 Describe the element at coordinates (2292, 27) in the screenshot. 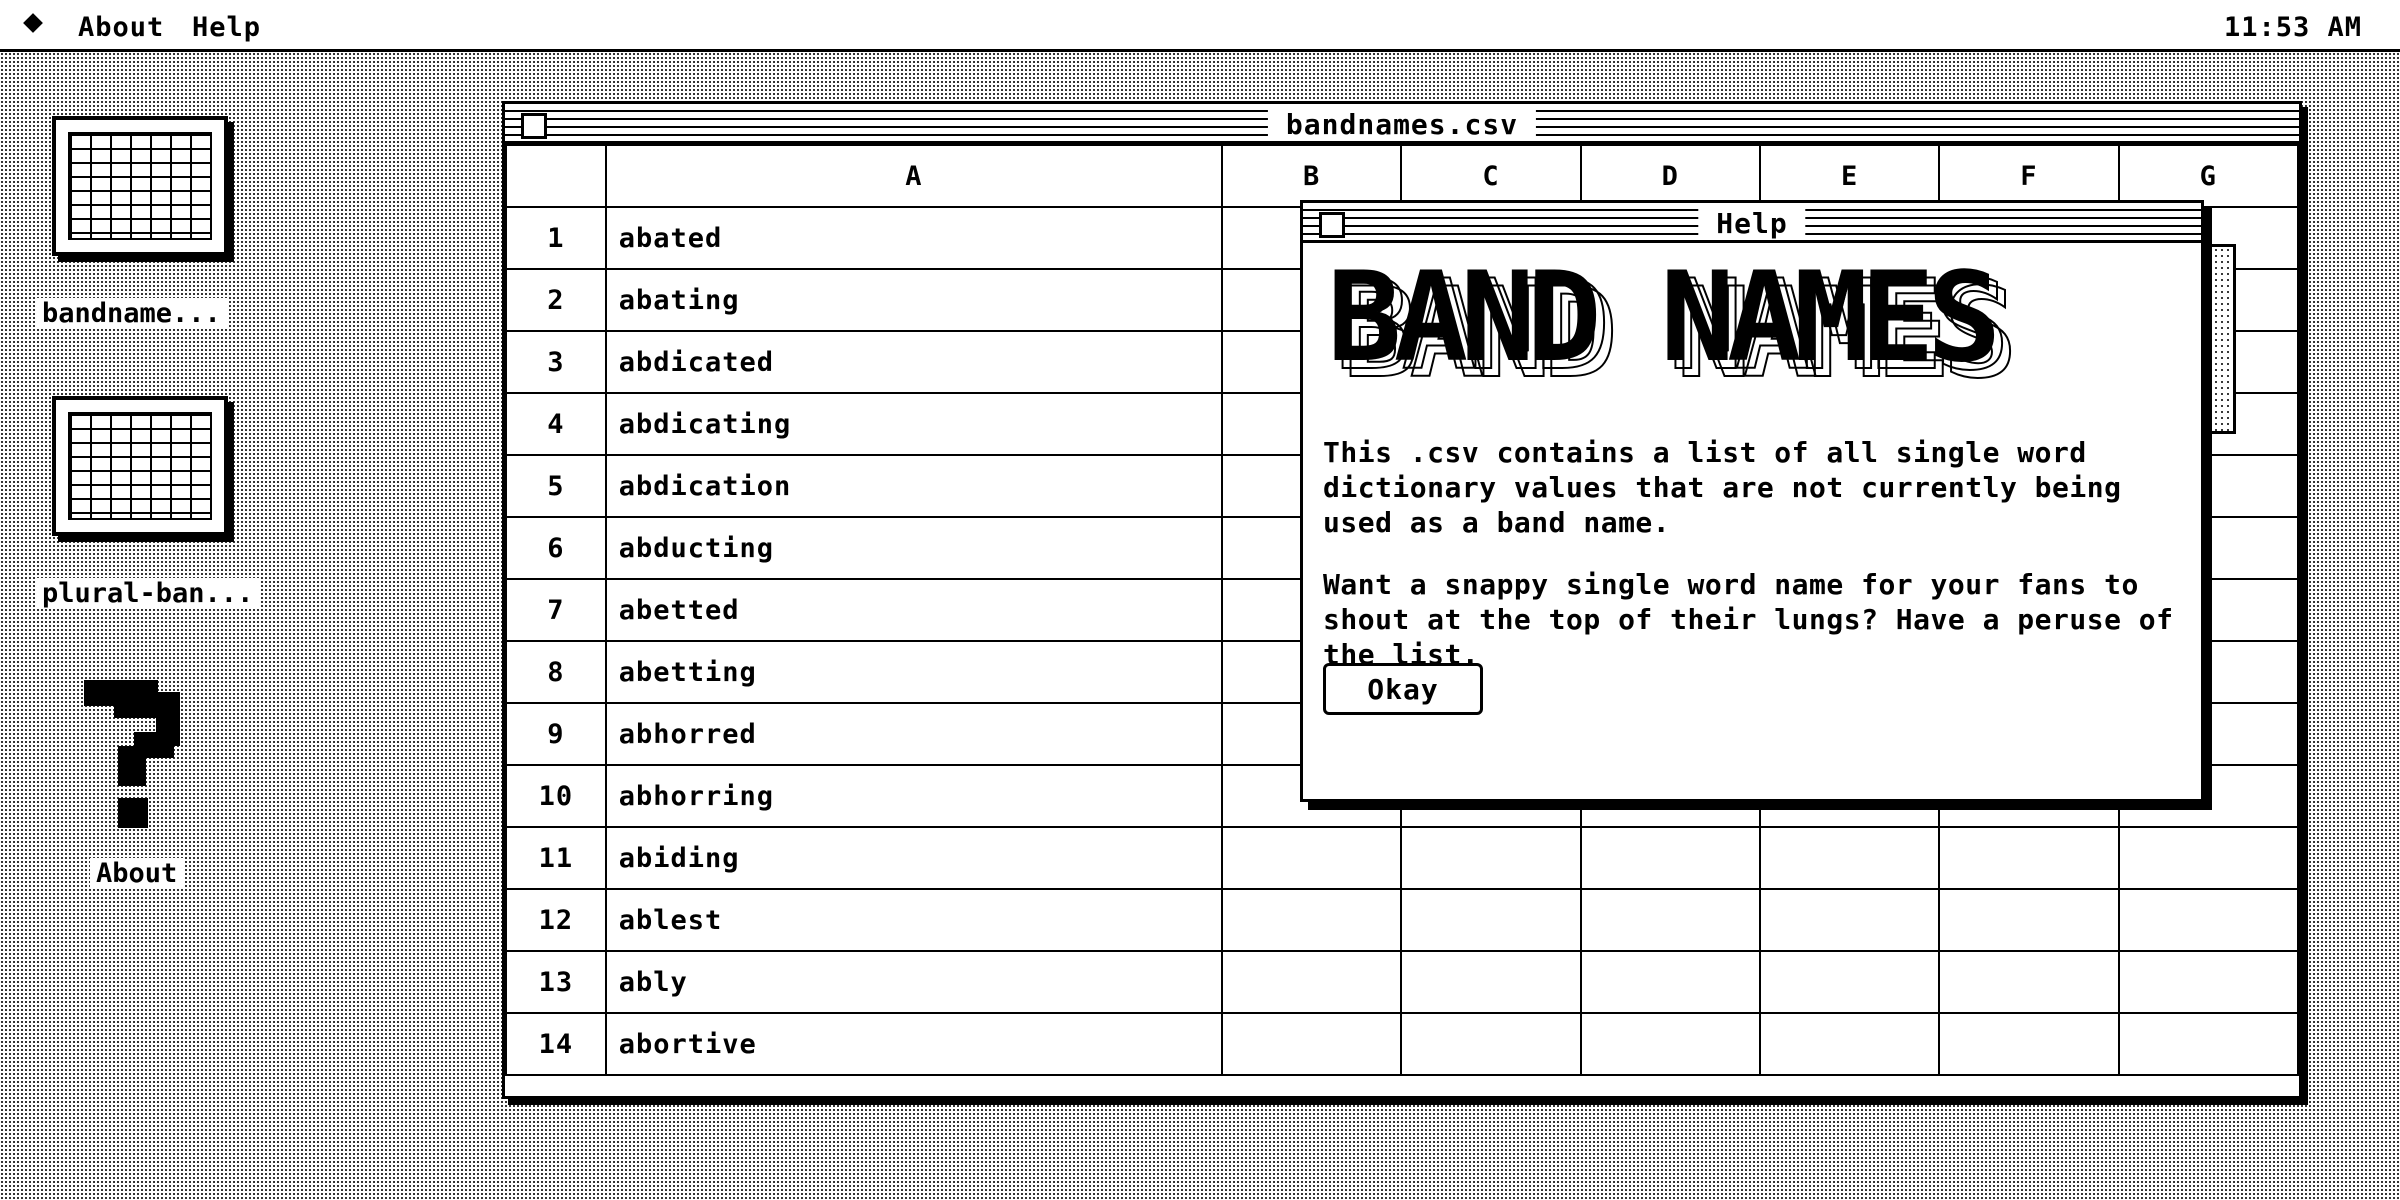

I see `menu-clock: 11:53 AM` at that location.